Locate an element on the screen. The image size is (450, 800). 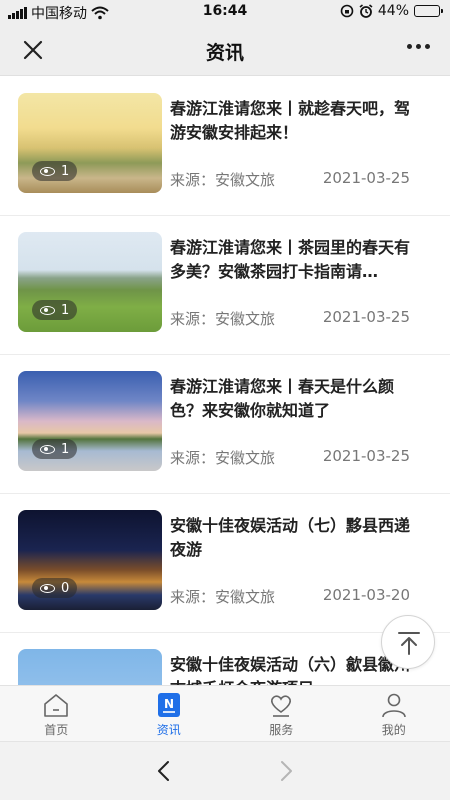
tab-news: N 资讯 is located at coordinates (169, 713).